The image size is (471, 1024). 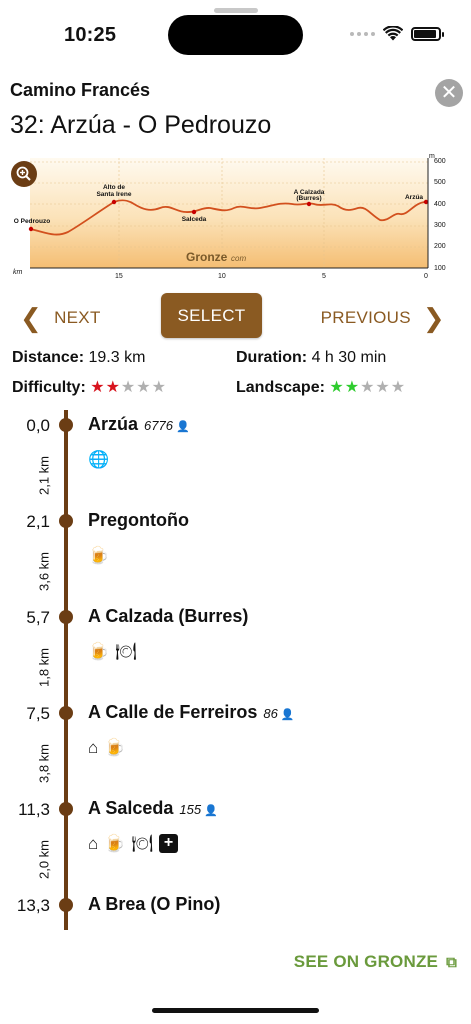 What do you see at coordinates (451, 962) in the screenshot?
I see `external-link-icon: ⧉` at bounding box center [451, 962].